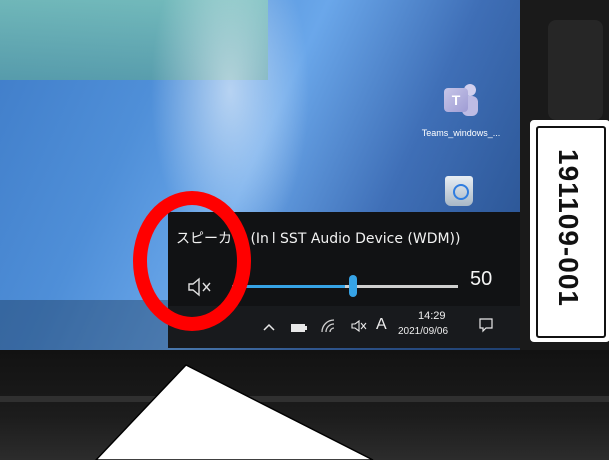 The height and width of the screenshot is (460, 609). Describe the element at coordinates (234, 412) in the screenshot. I see `callout-bubble` at that location.